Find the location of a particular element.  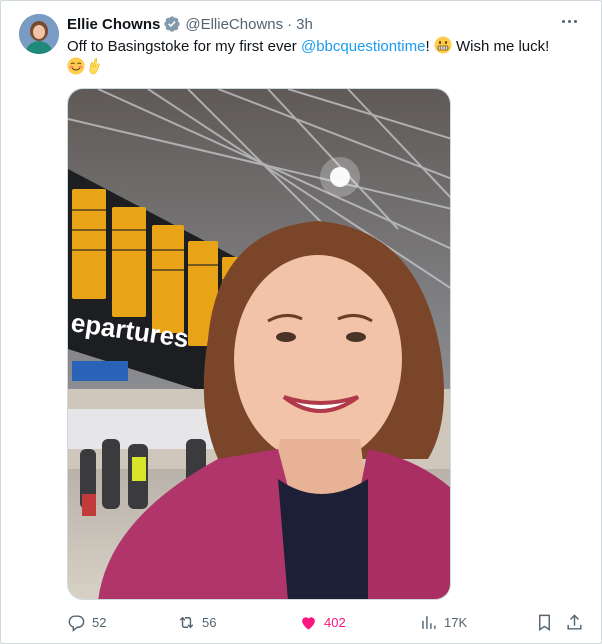

bookmark-icon is located at coordinates (544, 622).